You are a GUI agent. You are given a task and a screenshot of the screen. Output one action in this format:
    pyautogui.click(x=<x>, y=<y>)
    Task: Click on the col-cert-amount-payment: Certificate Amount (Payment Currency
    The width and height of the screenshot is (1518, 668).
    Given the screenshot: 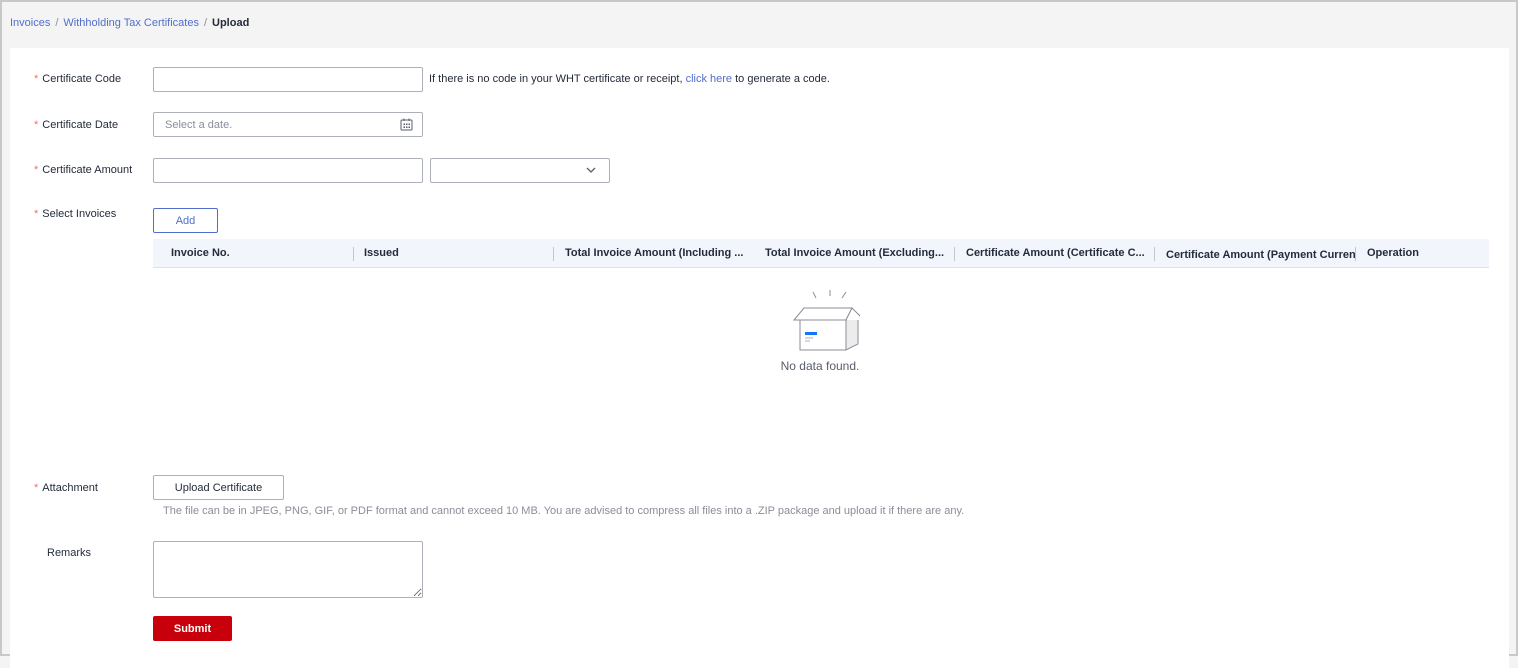 What is the action you would take?
    pyautogui.click(x=1261, y=255)
    